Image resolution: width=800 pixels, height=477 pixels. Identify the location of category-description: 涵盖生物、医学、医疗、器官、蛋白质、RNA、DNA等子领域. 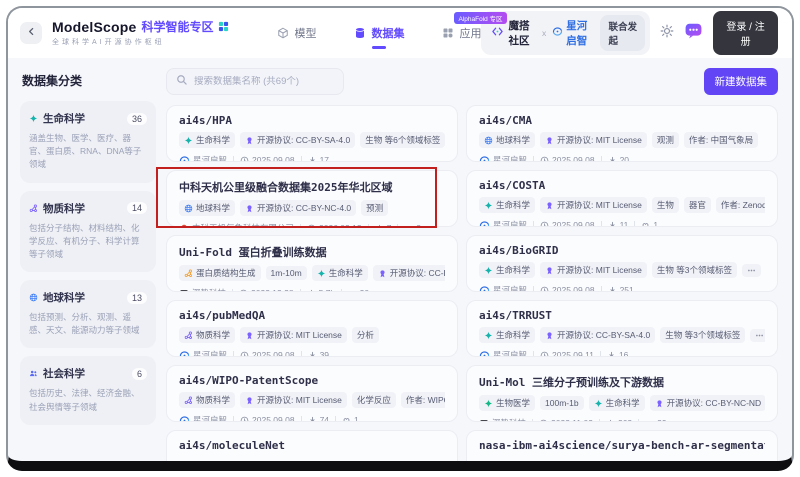
(85, 151).